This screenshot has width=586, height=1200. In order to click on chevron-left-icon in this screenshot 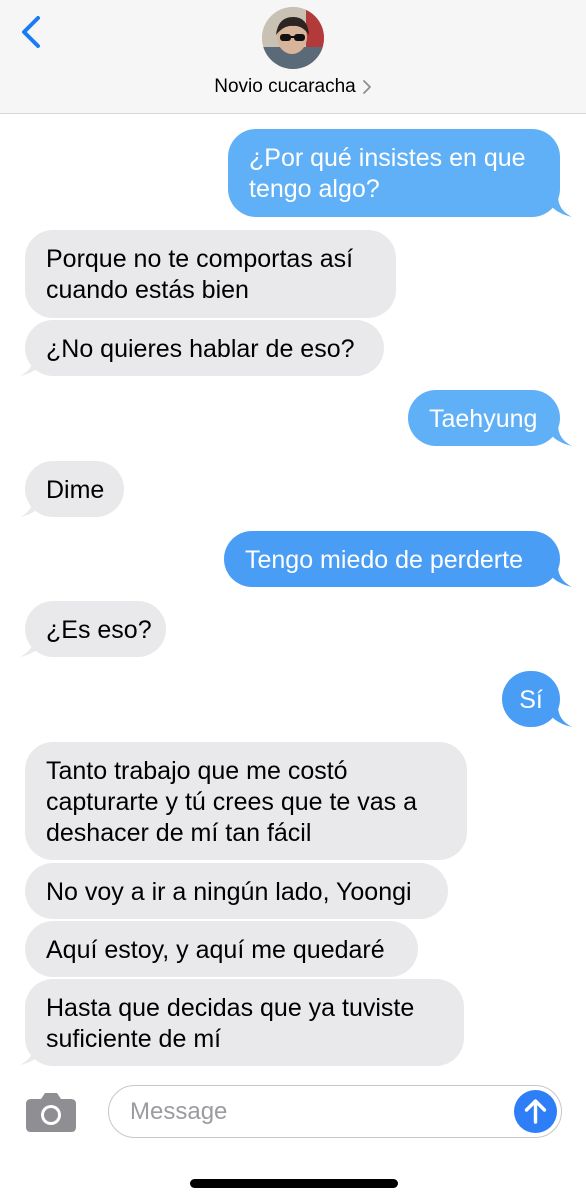, I will do `click(30, 32)`.